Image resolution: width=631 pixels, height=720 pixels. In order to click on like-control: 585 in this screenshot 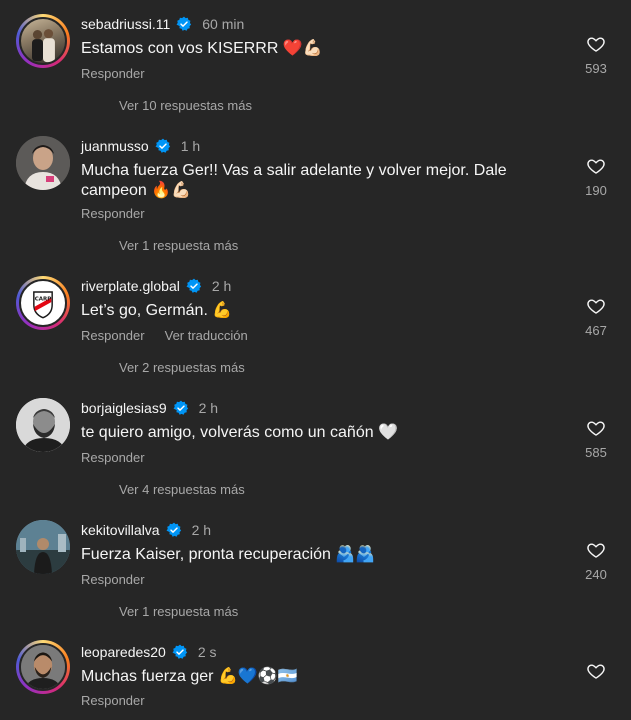, I will do `click(596, 439)`.